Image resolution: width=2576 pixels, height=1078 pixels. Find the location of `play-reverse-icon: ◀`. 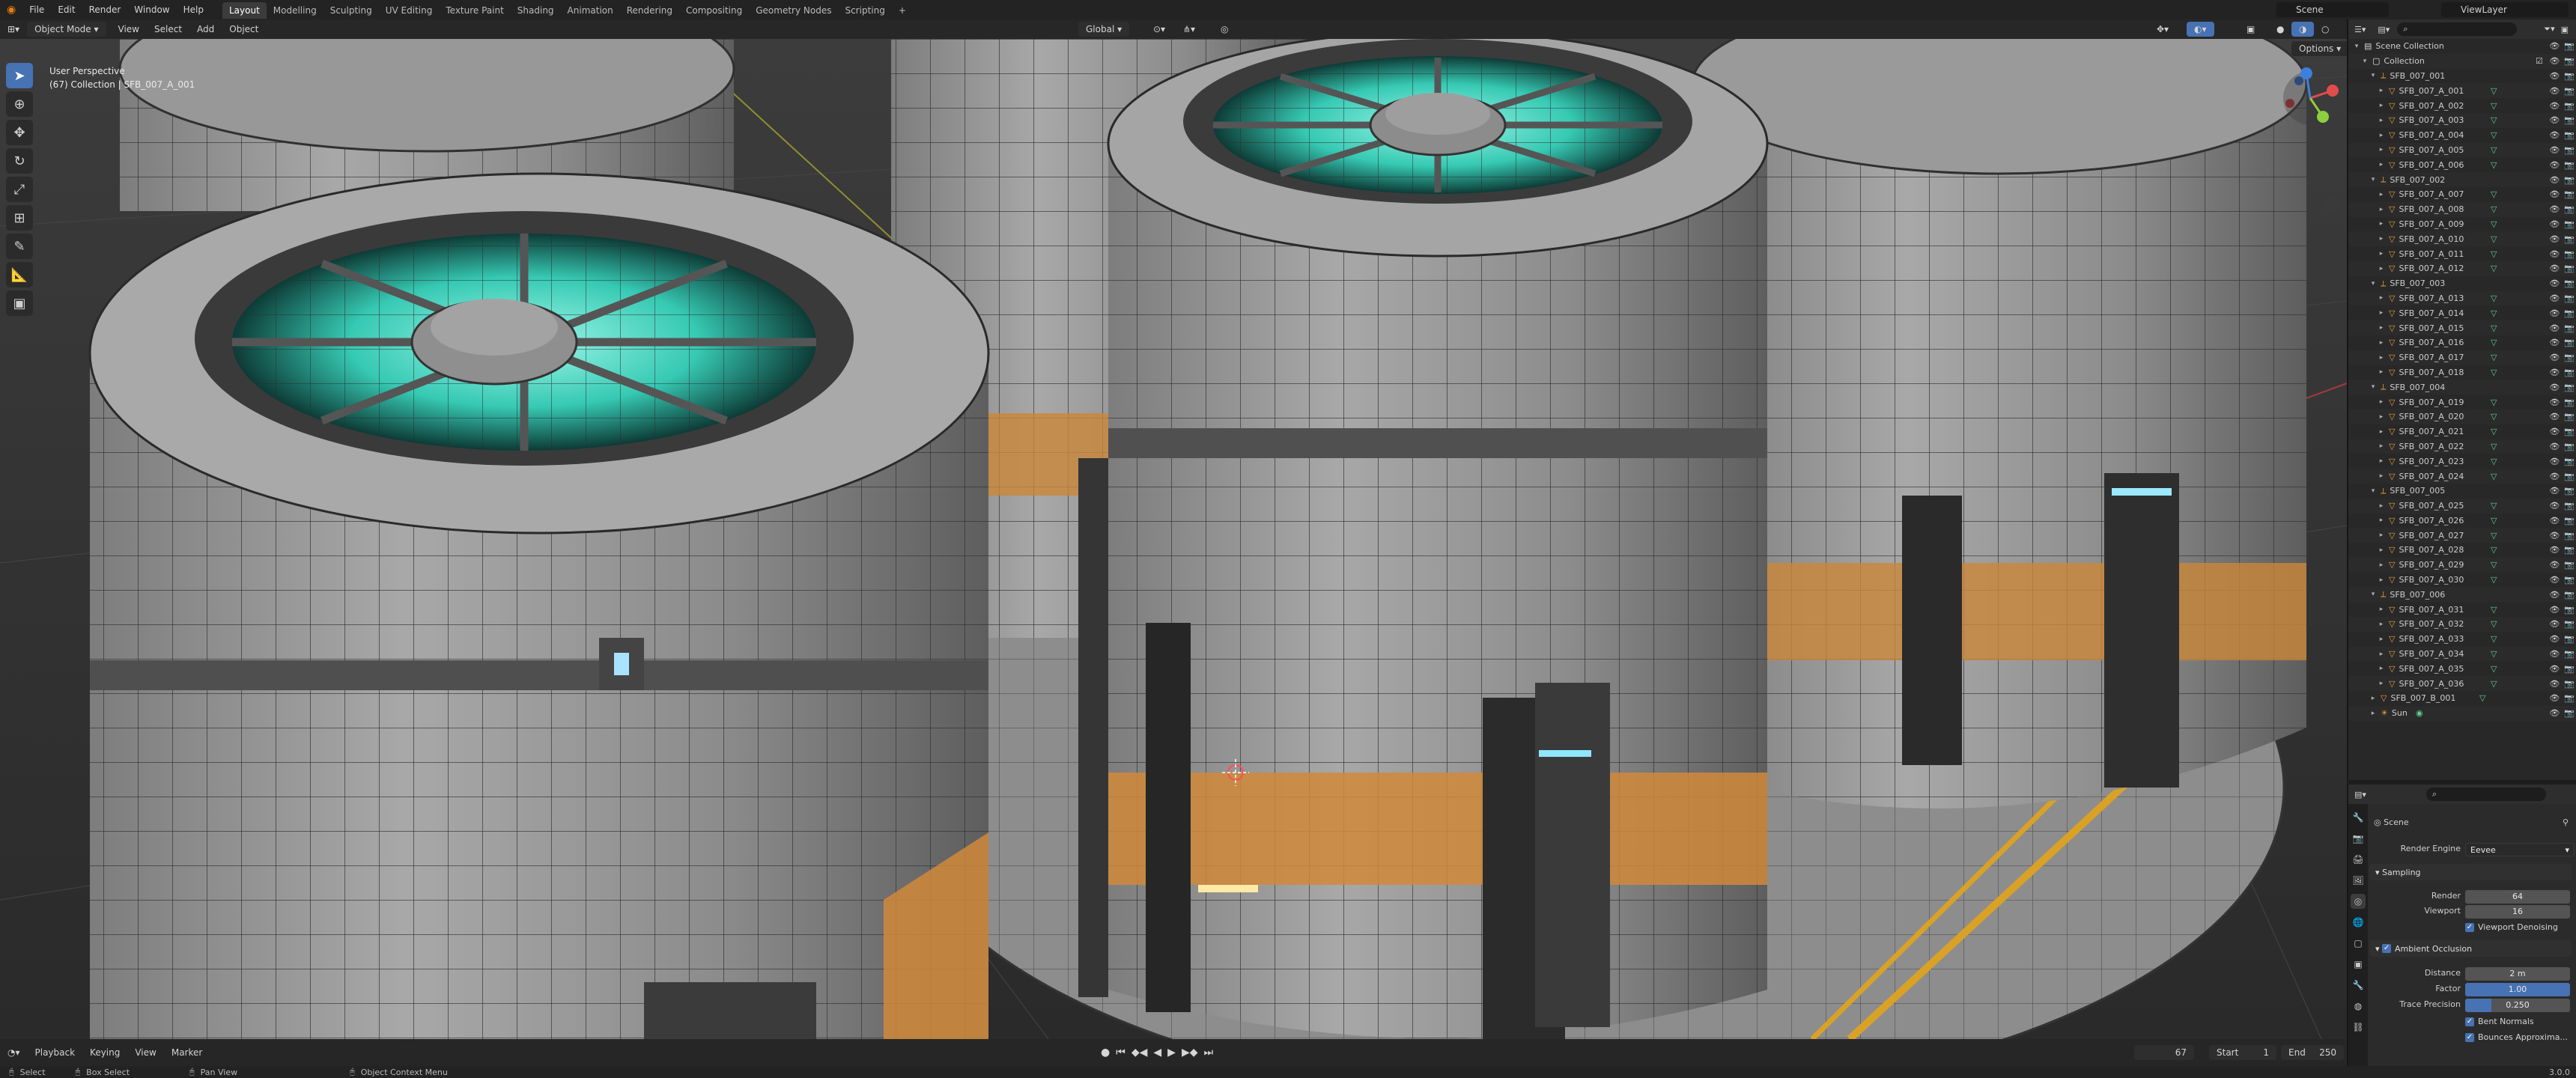

play-reverse-icon: ◀ is located at coordinates (1157, 1053).